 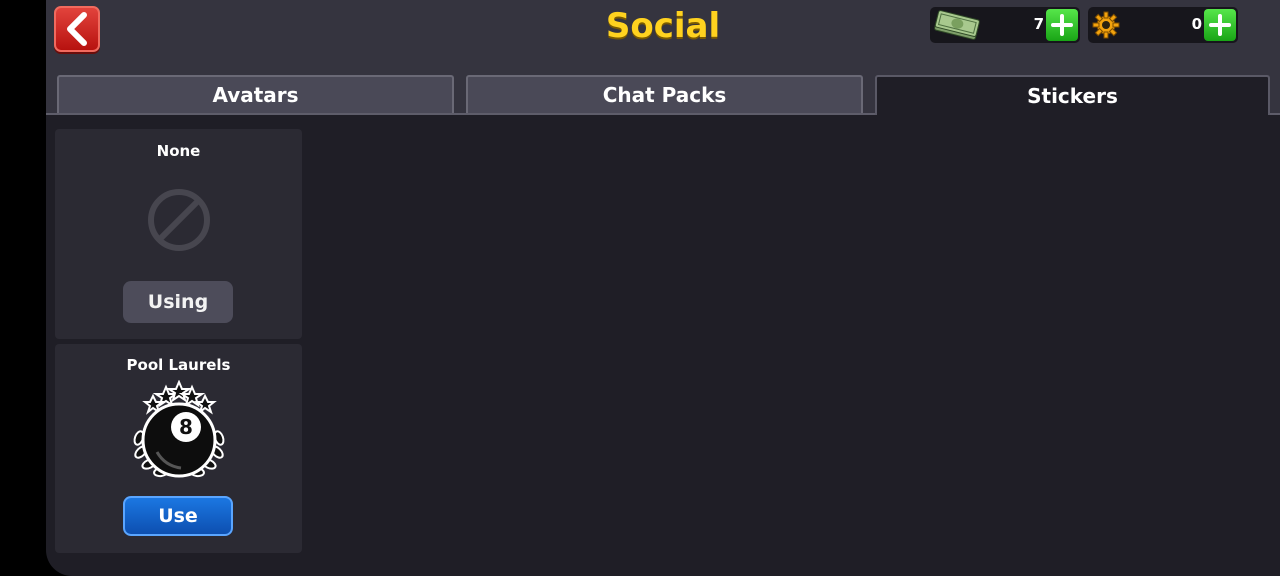 I want to click on use-button: Use, so click(x=178, y=516).